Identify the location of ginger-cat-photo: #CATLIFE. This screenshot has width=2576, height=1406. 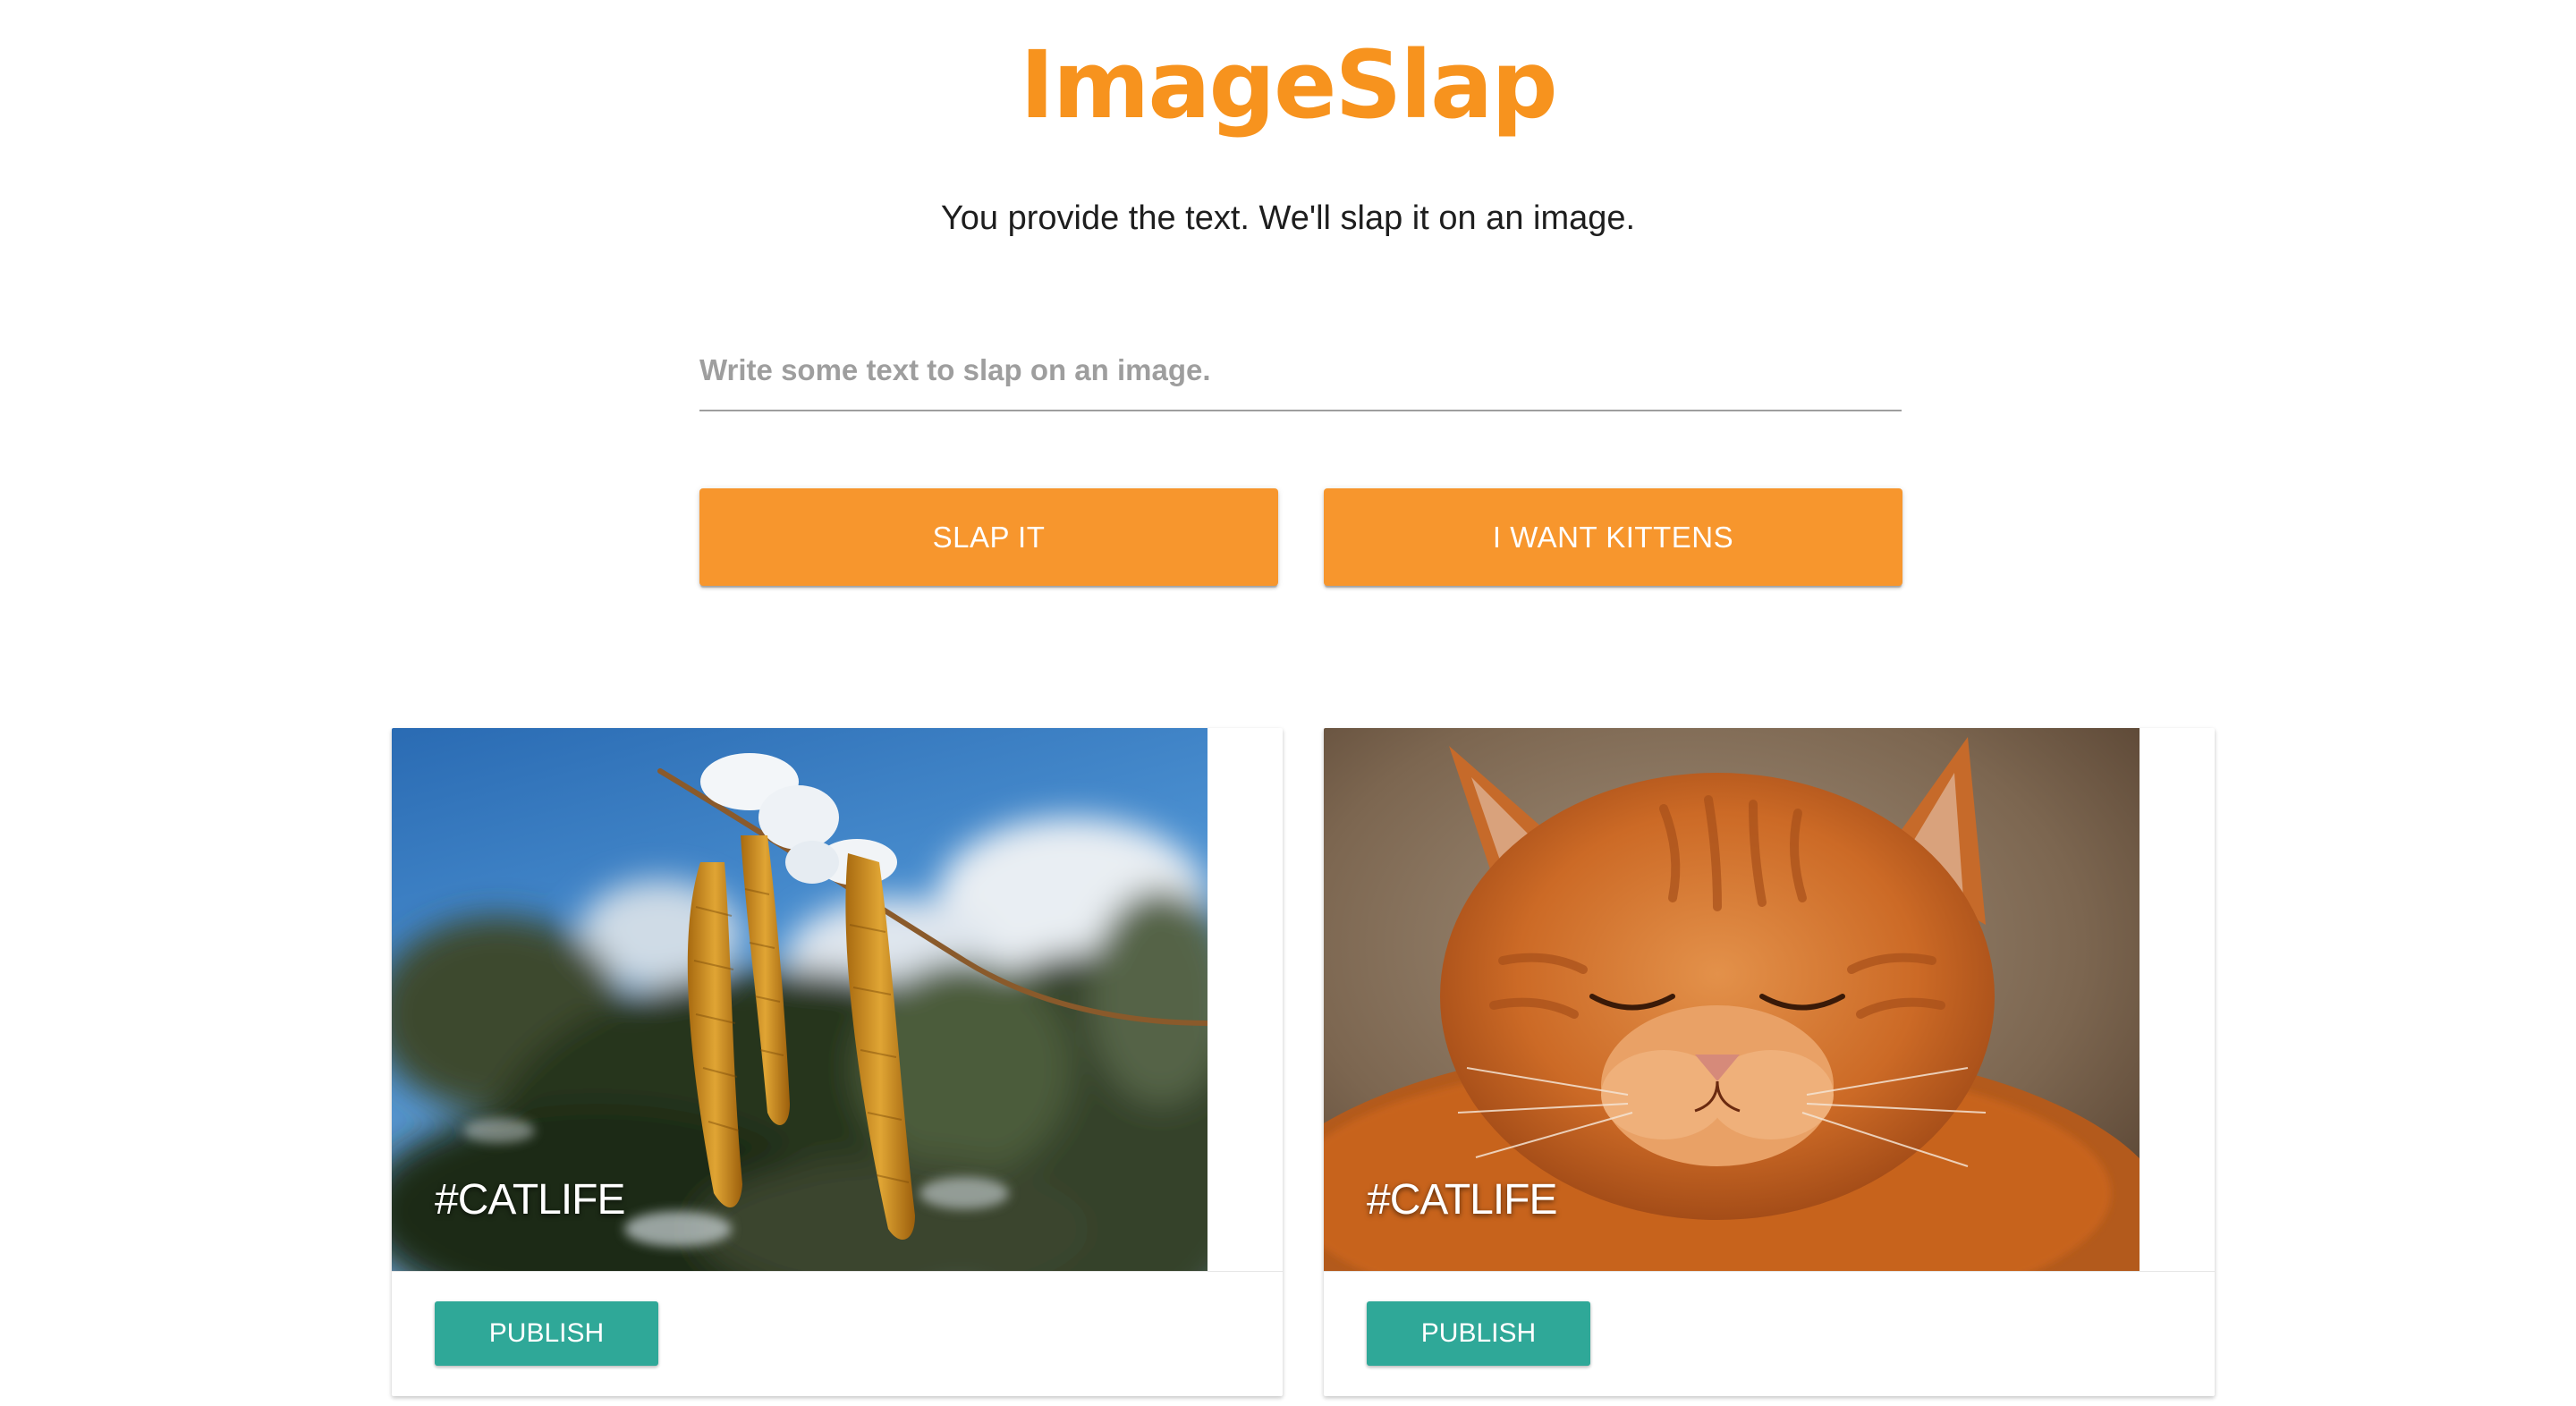
(1732, 1000).